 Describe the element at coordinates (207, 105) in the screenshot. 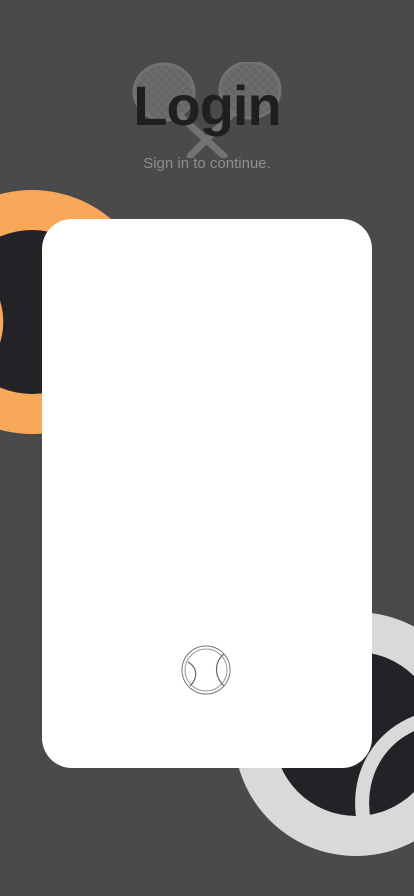

I see `page-title: Login` at that location.